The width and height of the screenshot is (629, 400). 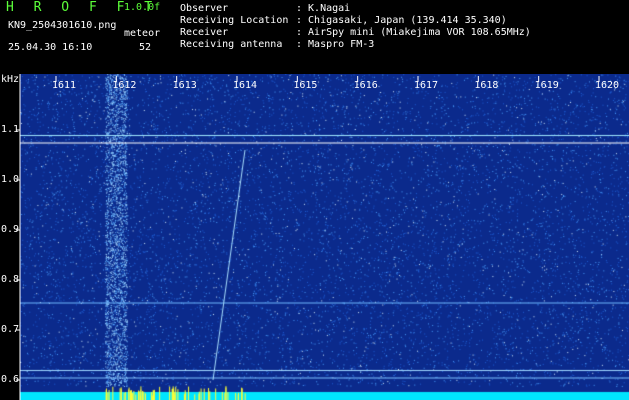 What do you see at coordinates (145, 47) in the screenshot?
I see `meteor-count: 52` at bounding box center [145, 47].